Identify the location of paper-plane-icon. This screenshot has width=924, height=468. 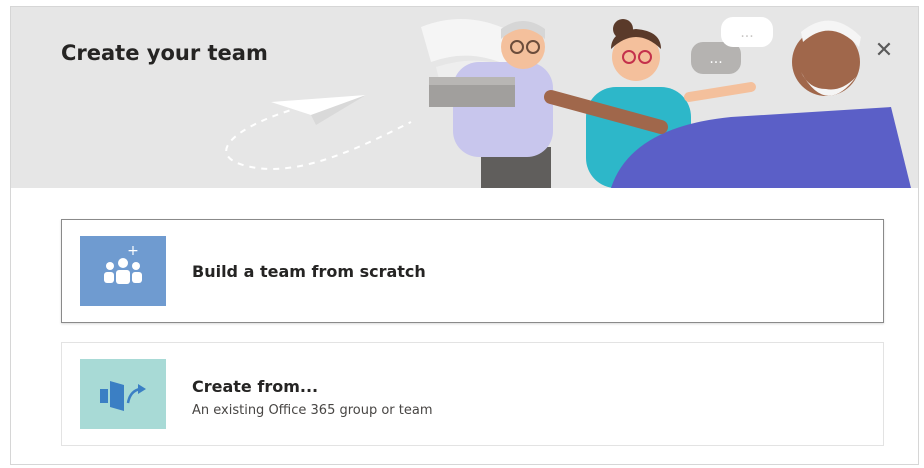
(318, 110).